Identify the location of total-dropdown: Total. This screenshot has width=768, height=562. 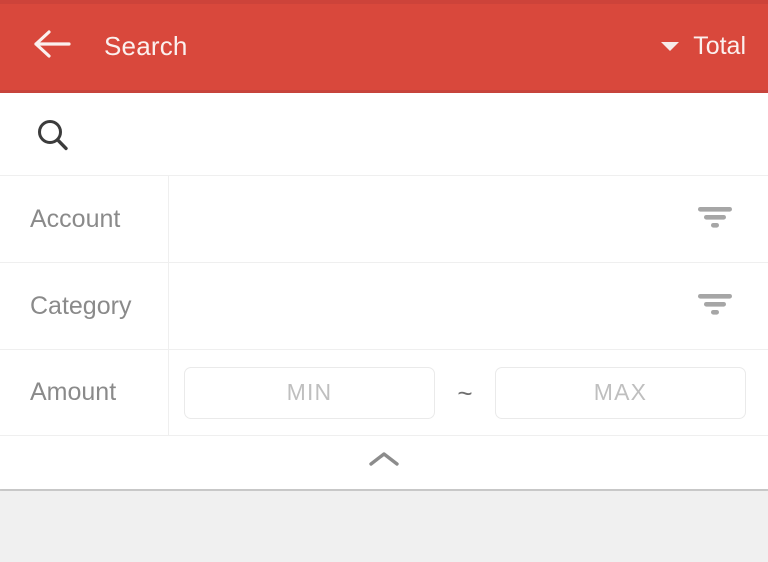
(703, 46).